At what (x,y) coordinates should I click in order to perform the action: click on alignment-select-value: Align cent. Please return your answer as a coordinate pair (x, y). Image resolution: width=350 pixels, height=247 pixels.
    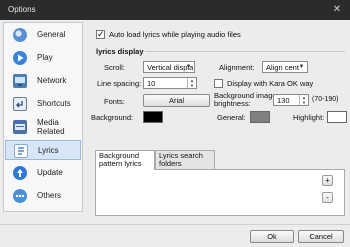
    Looking at the image, I should click on (282, 67).